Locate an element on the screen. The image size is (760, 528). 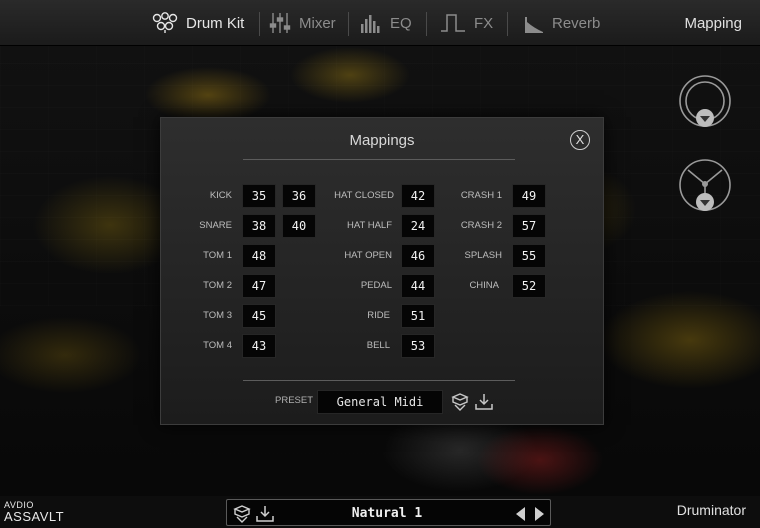
mapping-label-ride: RIDE is located at coordinates (378, 315).